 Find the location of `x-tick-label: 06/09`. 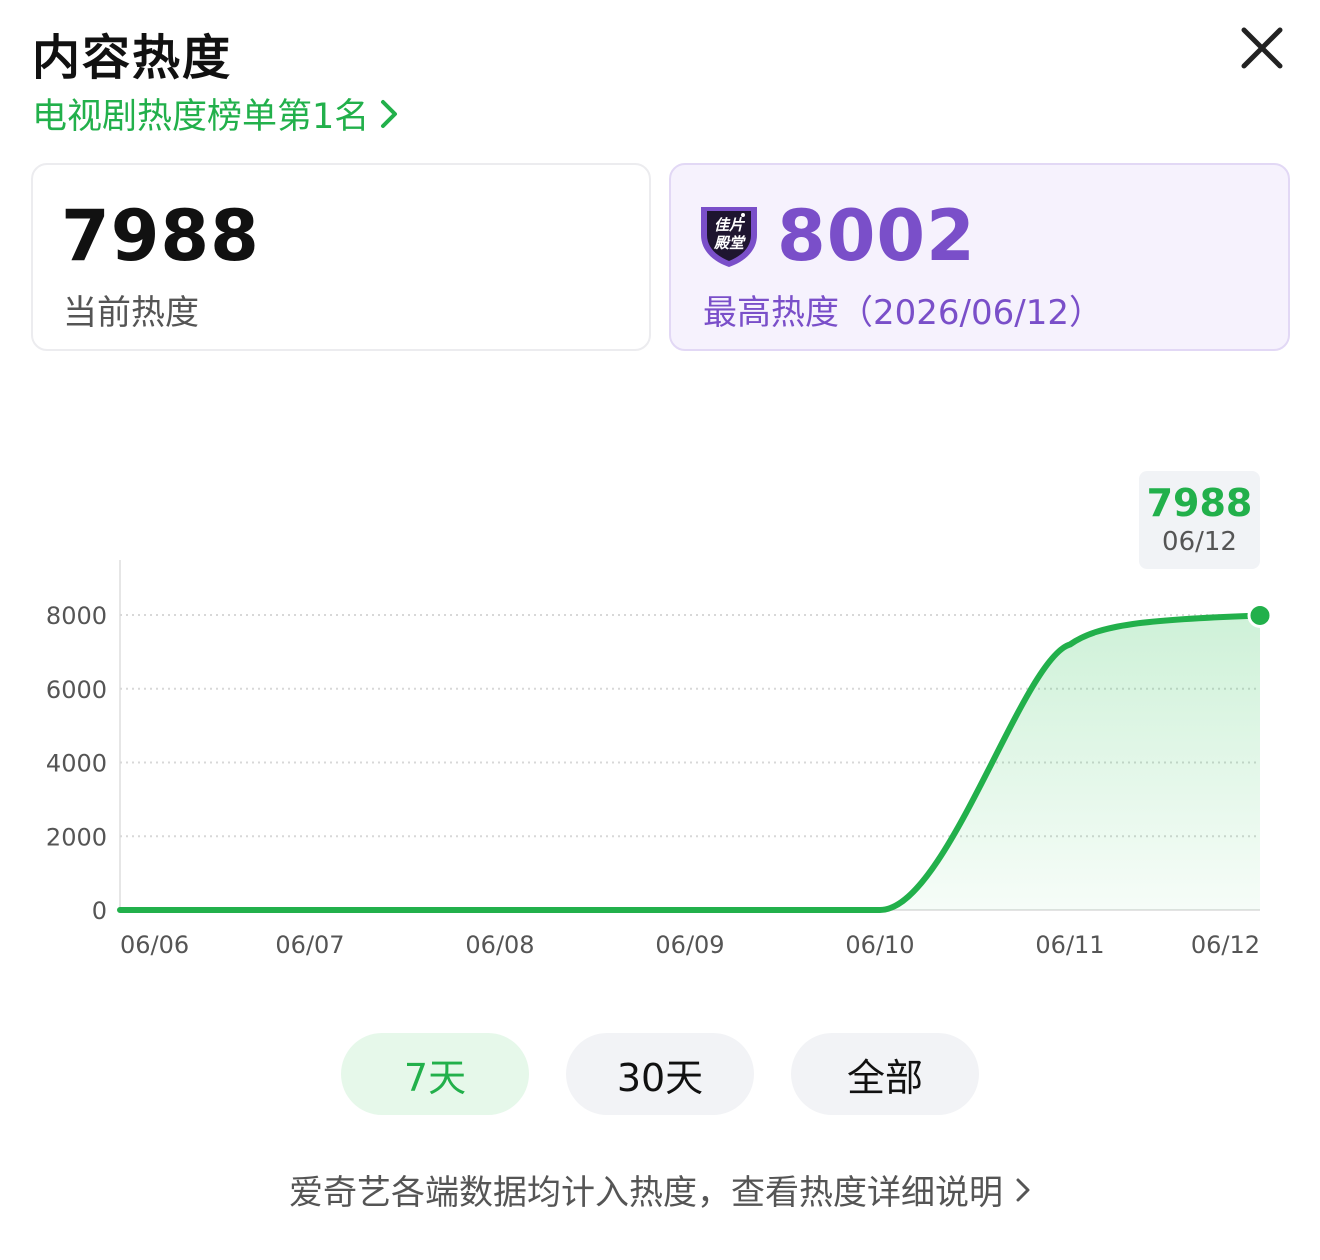

x-tick-label: 06/09 is located at coordinates (689, 945).